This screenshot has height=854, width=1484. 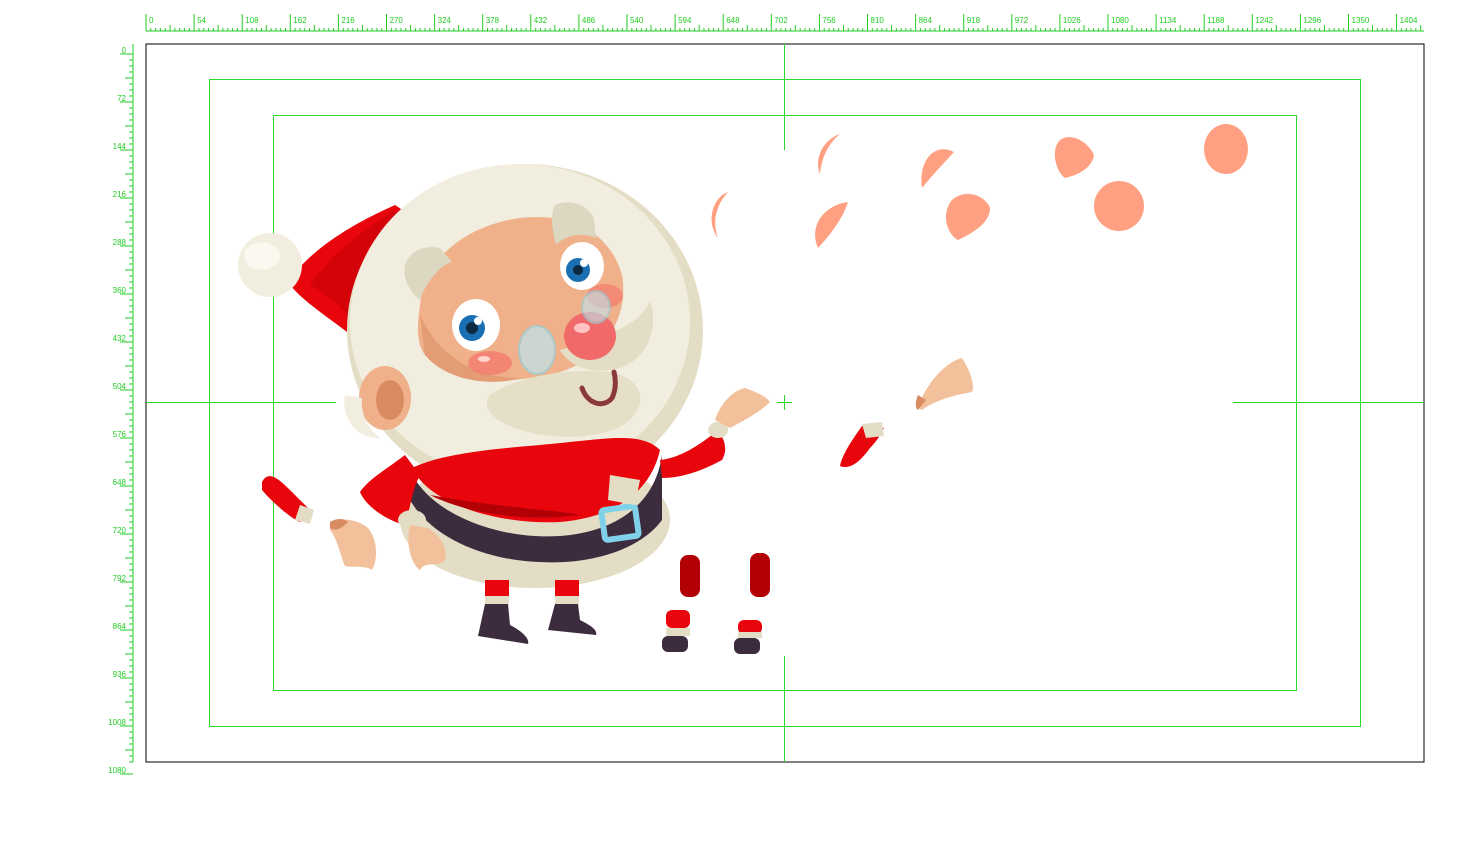 What do you see at coordinates (252, 20) in the screenshot?
I see `top-ruler-label: 108` at bounding box center [252, 20].